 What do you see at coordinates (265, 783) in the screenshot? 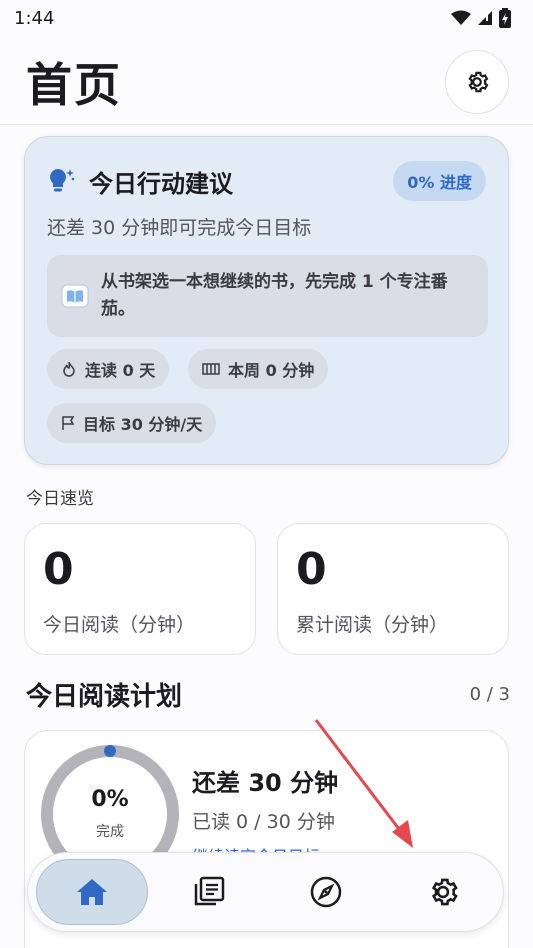
I see `plan-remaining: 还差 30 分钟` at bounding box center [265, 783].